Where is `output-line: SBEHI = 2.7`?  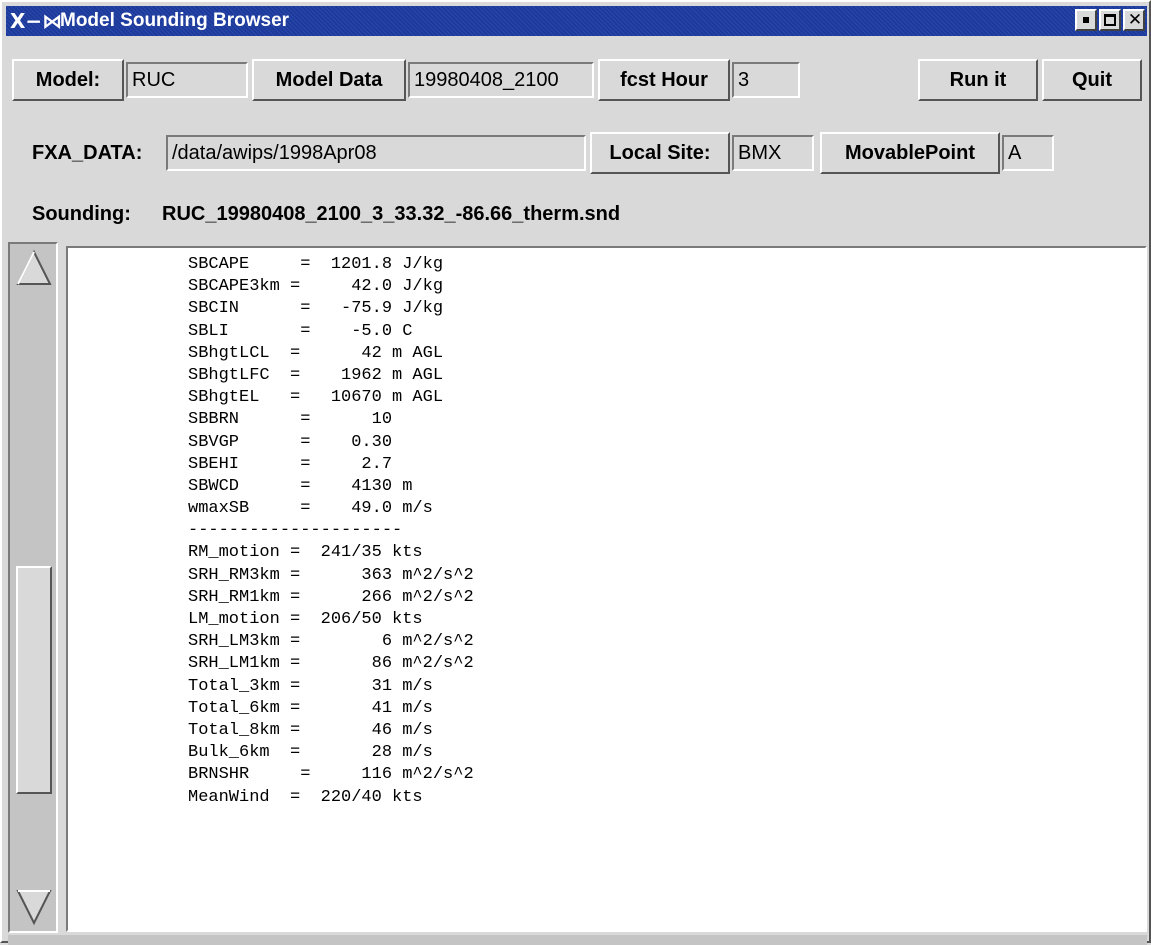 output-line: SBEHI = 2.7 is located at coordinates (290, 464).